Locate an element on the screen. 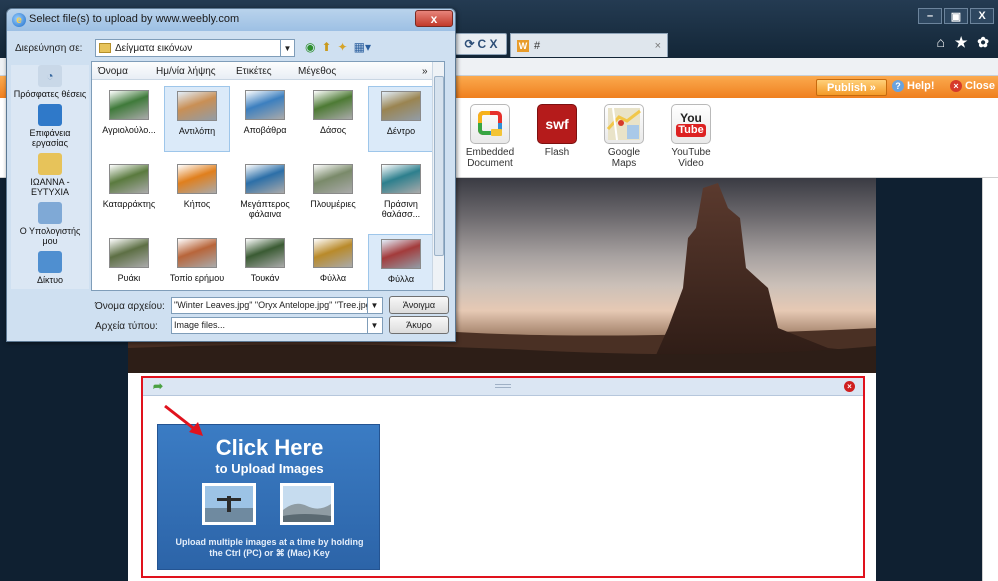  file-item: Αντιλόπη is located at coordinates (197, 119).